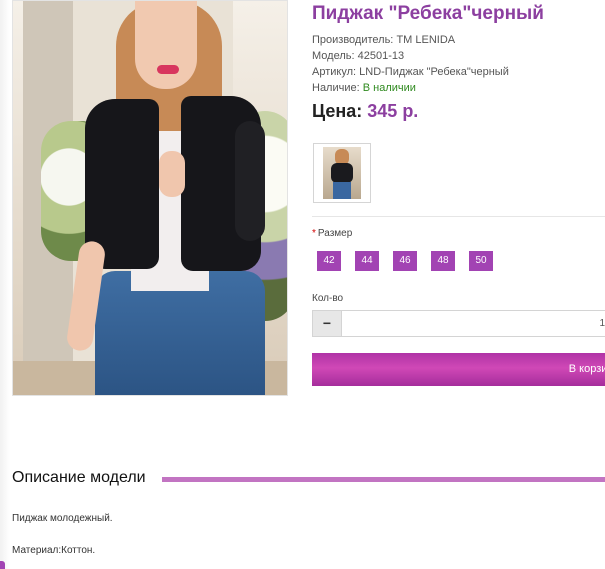 This screenshot has height=569, width=605. I want to click on options-divider, so click(458, 216).